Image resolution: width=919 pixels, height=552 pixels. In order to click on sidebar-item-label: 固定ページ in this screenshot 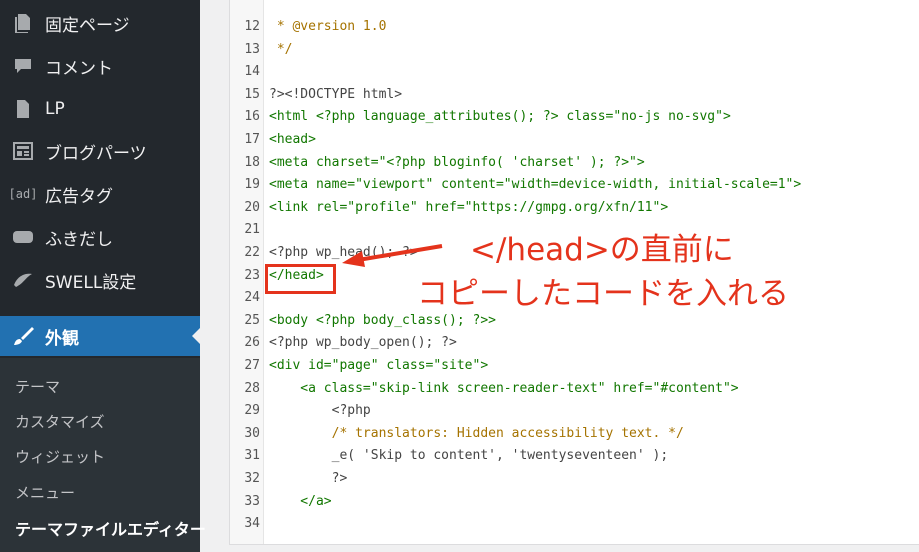, I will do `click(87, 25)`.